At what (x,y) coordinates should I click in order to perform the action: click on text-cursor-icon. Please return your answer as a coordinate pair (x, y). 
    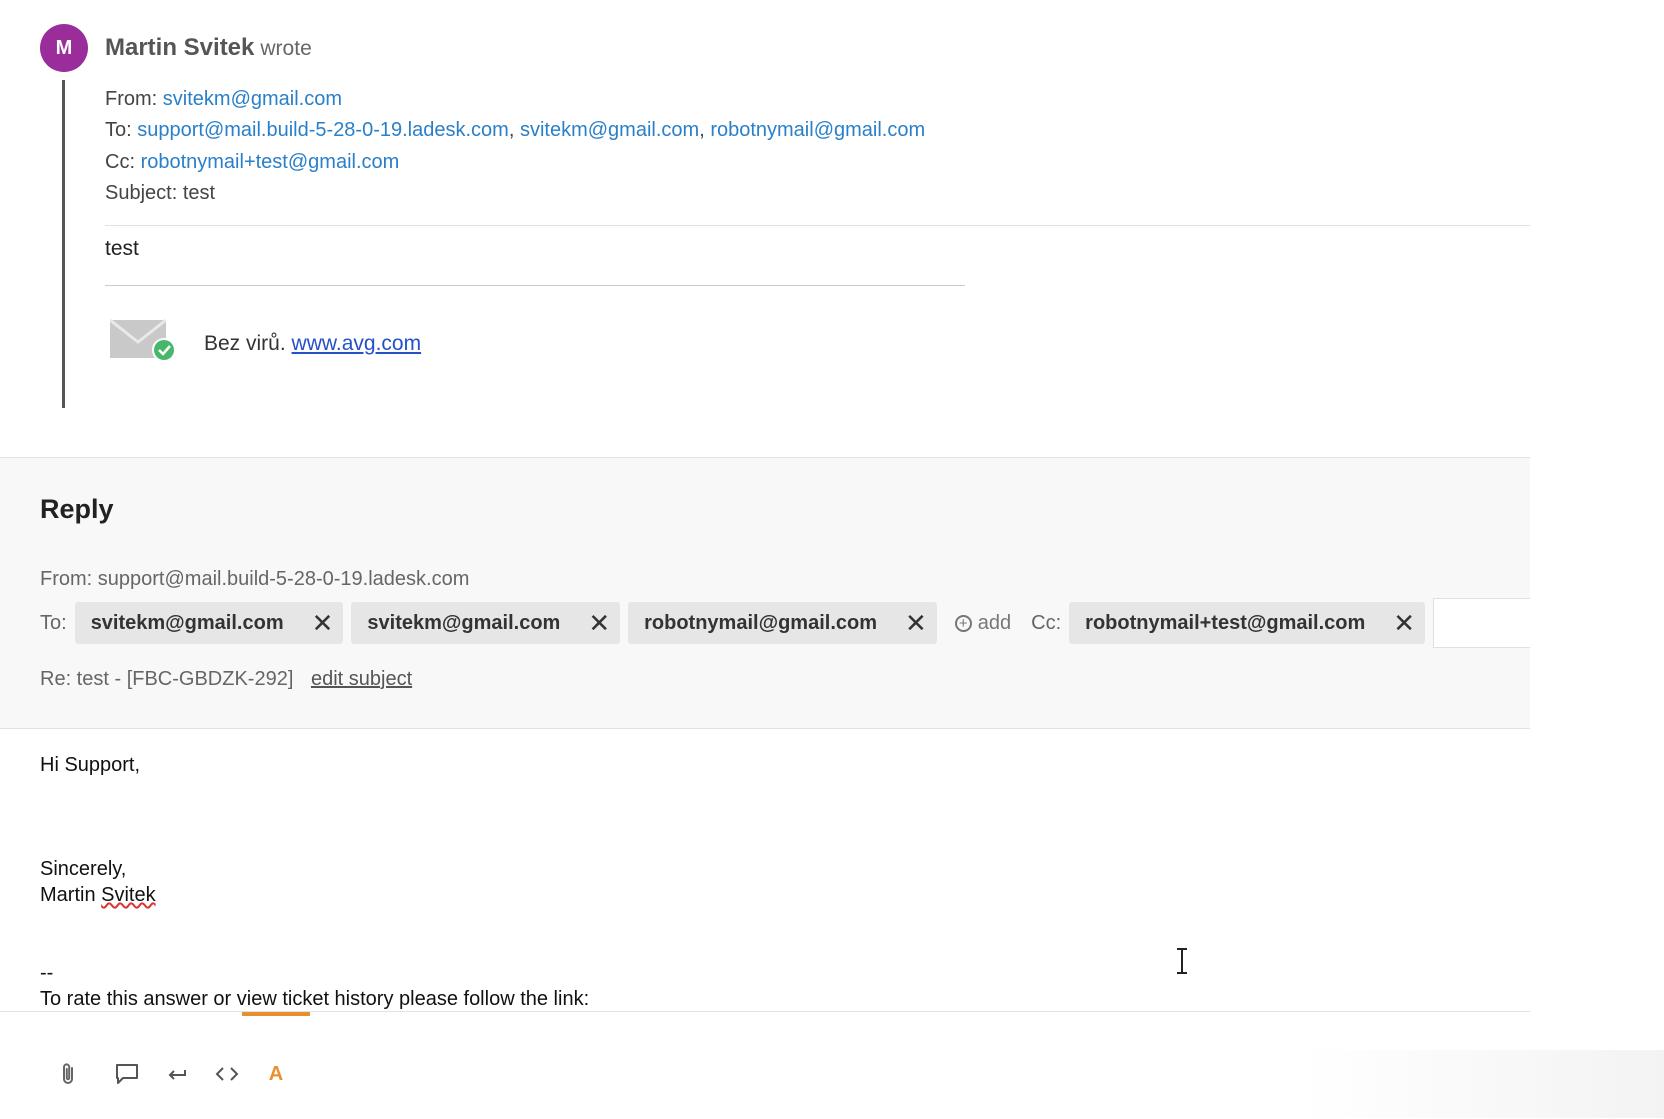
    Looking at the image, I should click on (1182, 961).